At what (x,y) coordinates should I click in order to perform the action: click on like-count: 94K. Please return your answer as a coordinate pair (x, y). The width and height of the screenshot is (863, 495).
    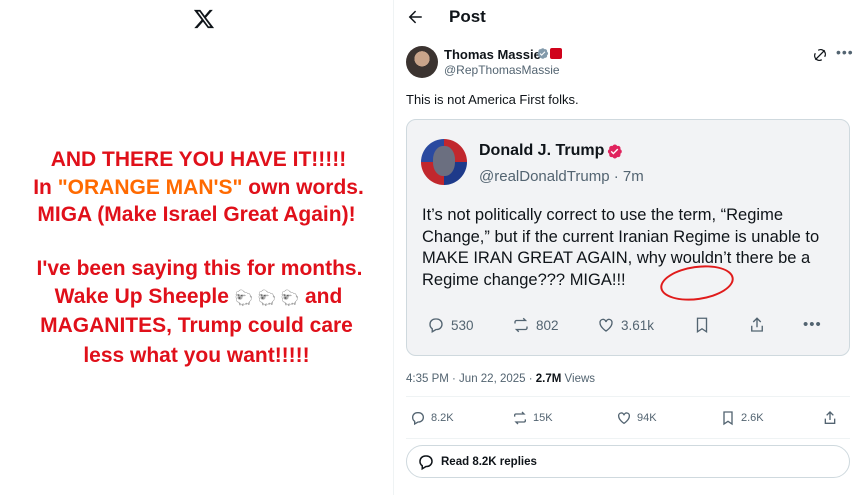
    Looking at the image, I should click on (647, 418).